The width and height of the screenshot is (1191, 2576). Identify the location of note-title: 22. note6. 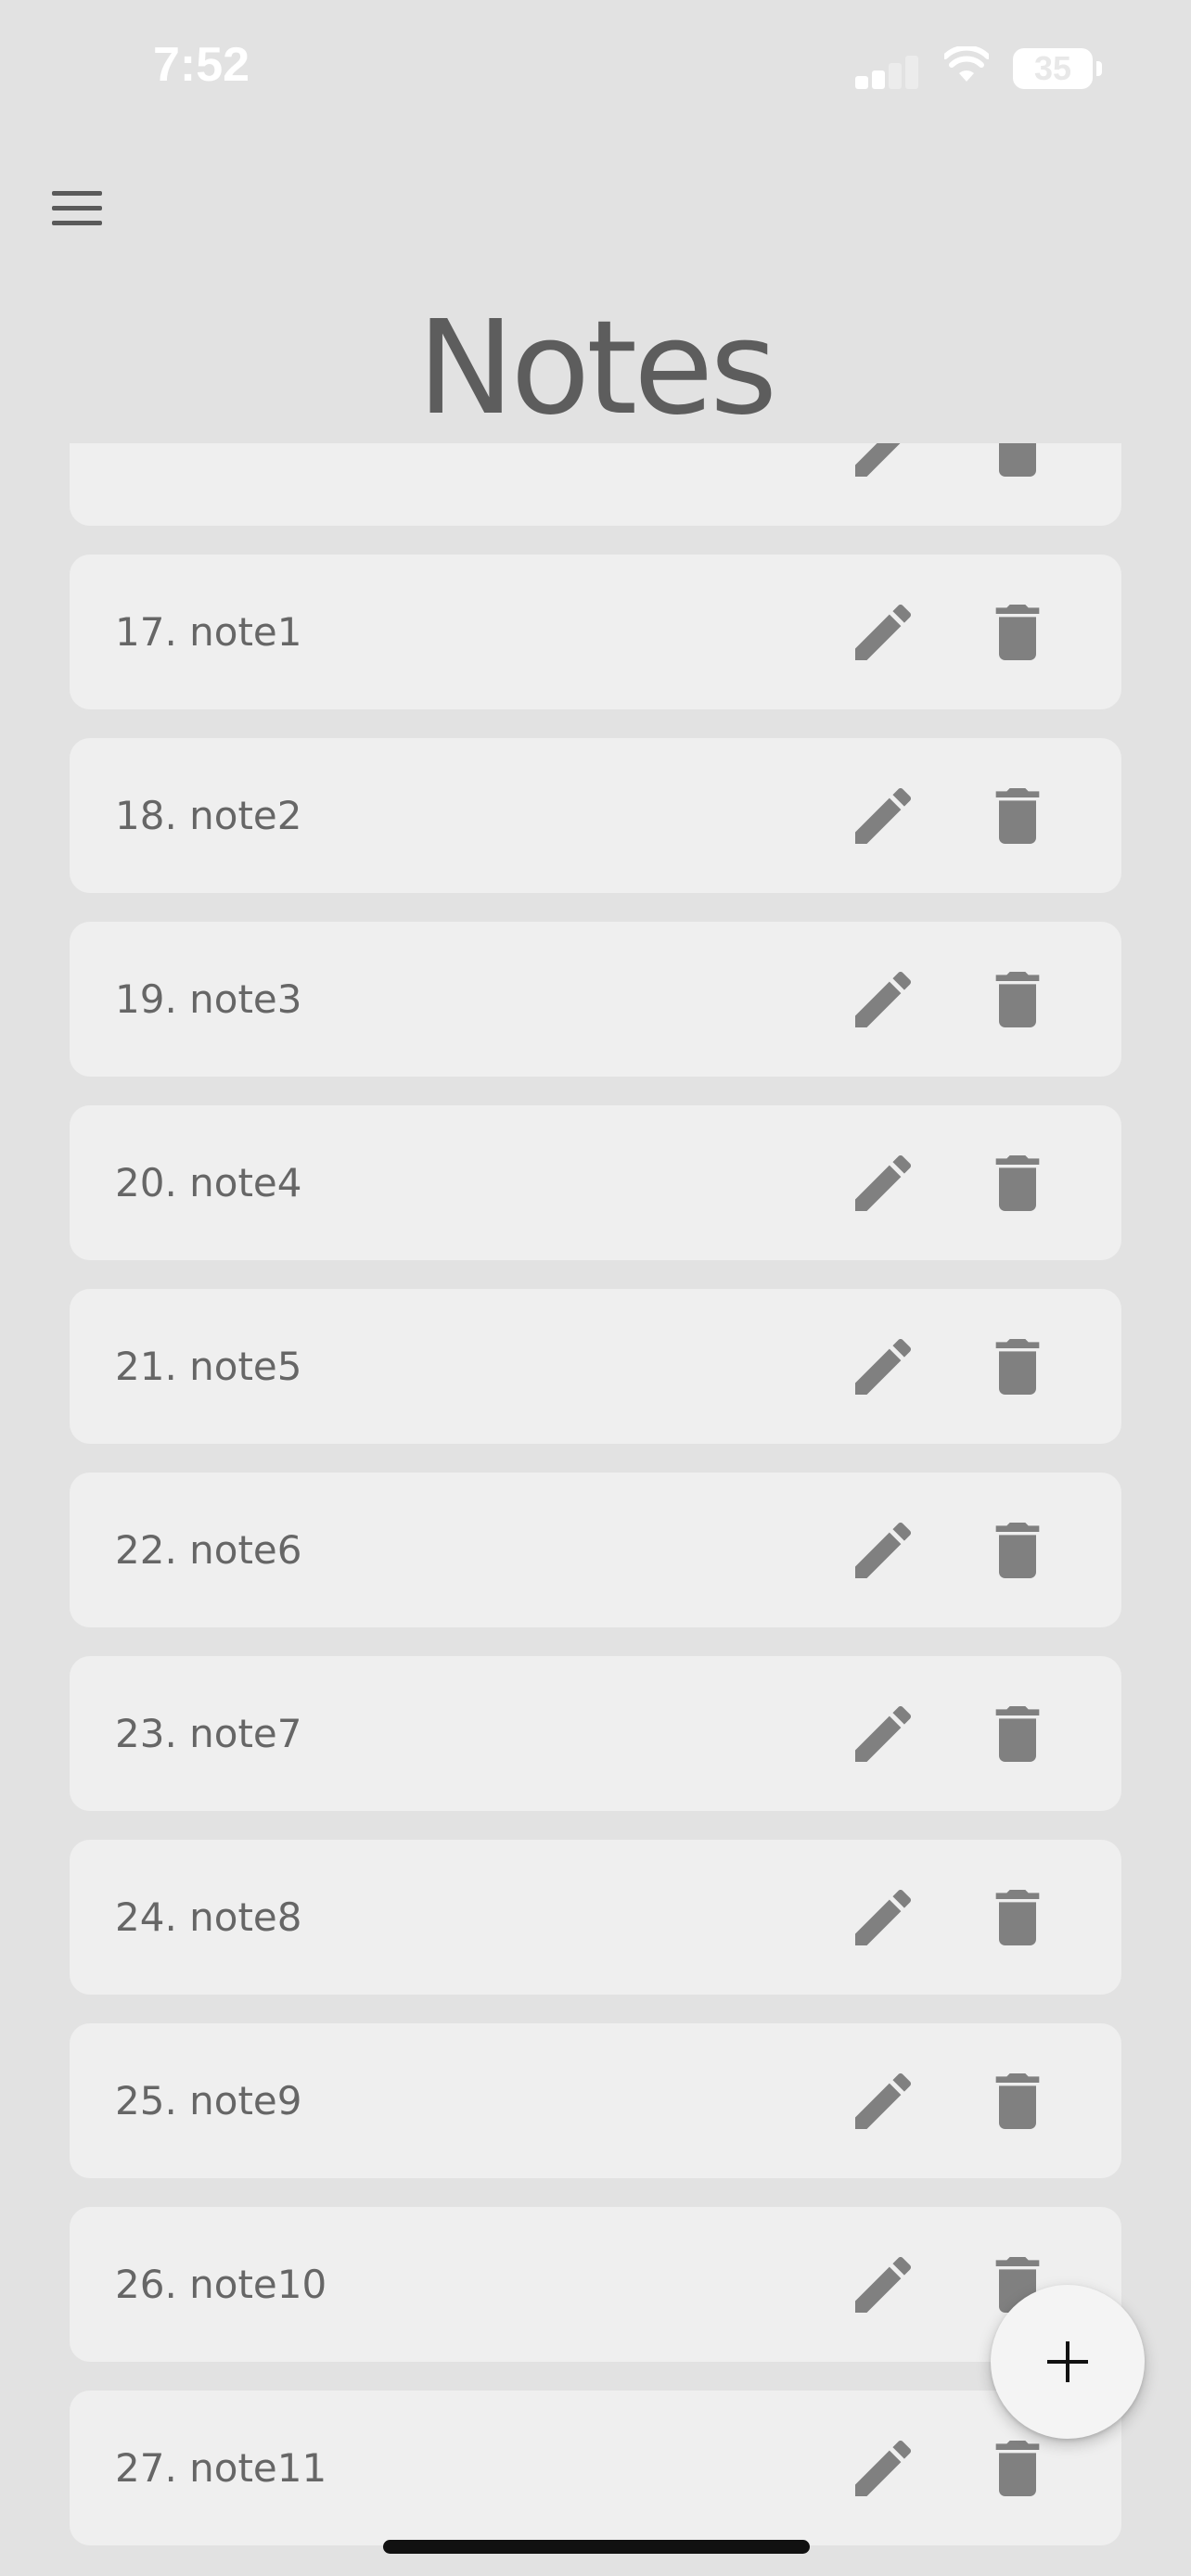
(209, 1550).